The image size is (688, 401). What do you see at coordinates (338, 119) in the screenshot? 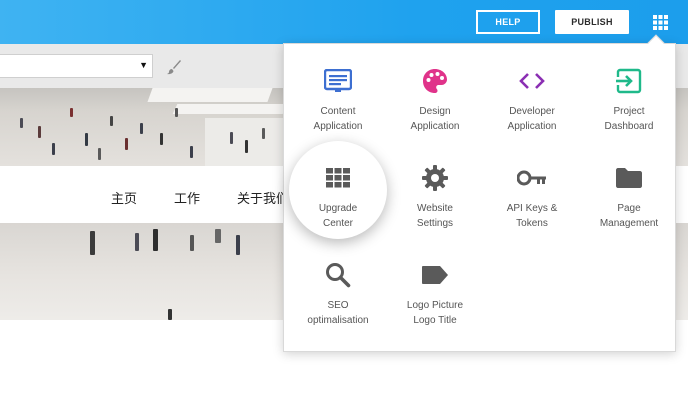
I see `tile-label: Content Application` at bounding box center [338, 119].